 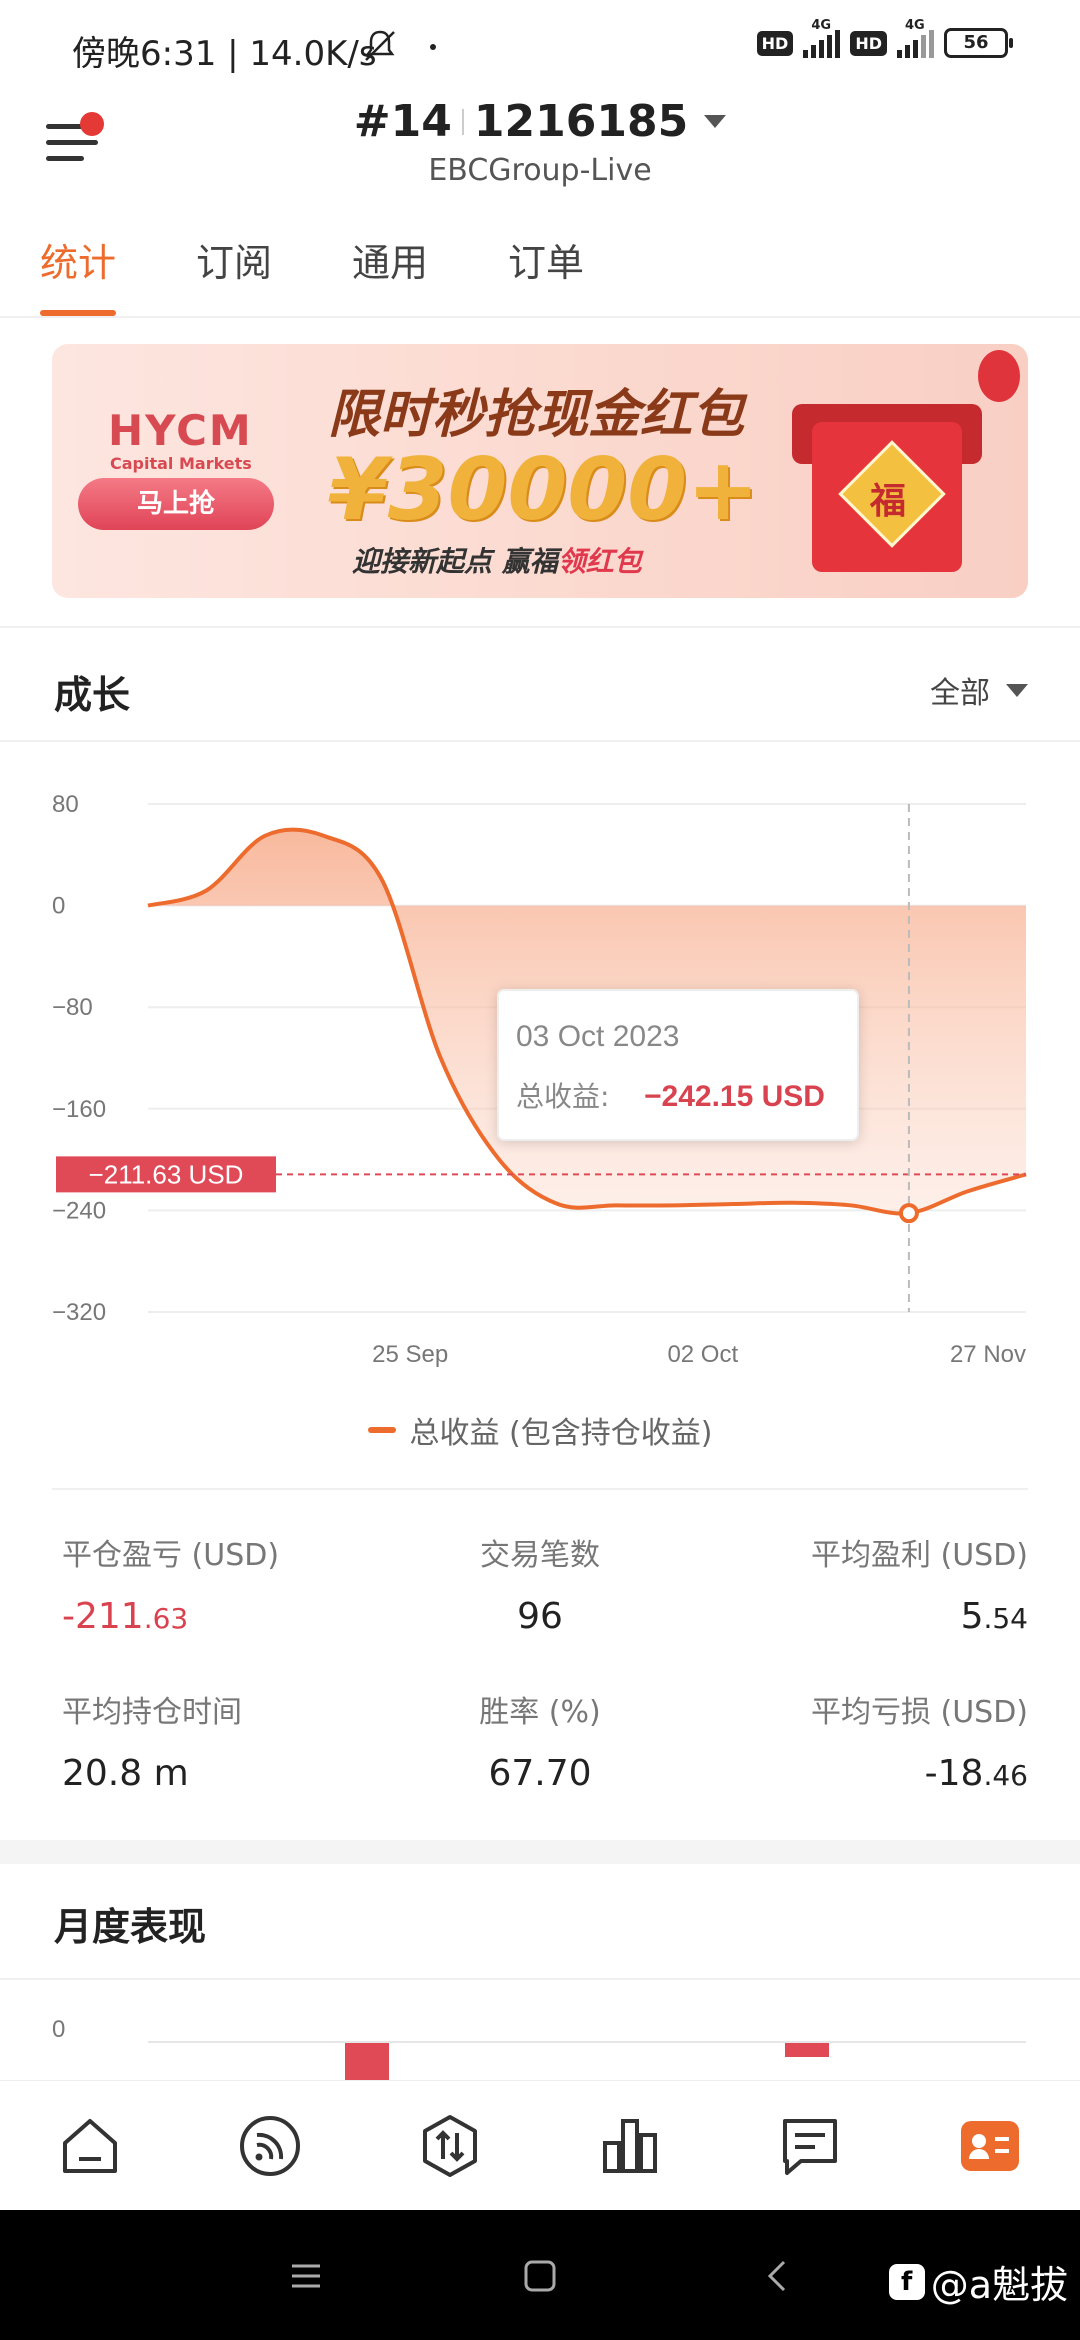 I want to click on profile-card-icon, so click(x=990, y=2145).